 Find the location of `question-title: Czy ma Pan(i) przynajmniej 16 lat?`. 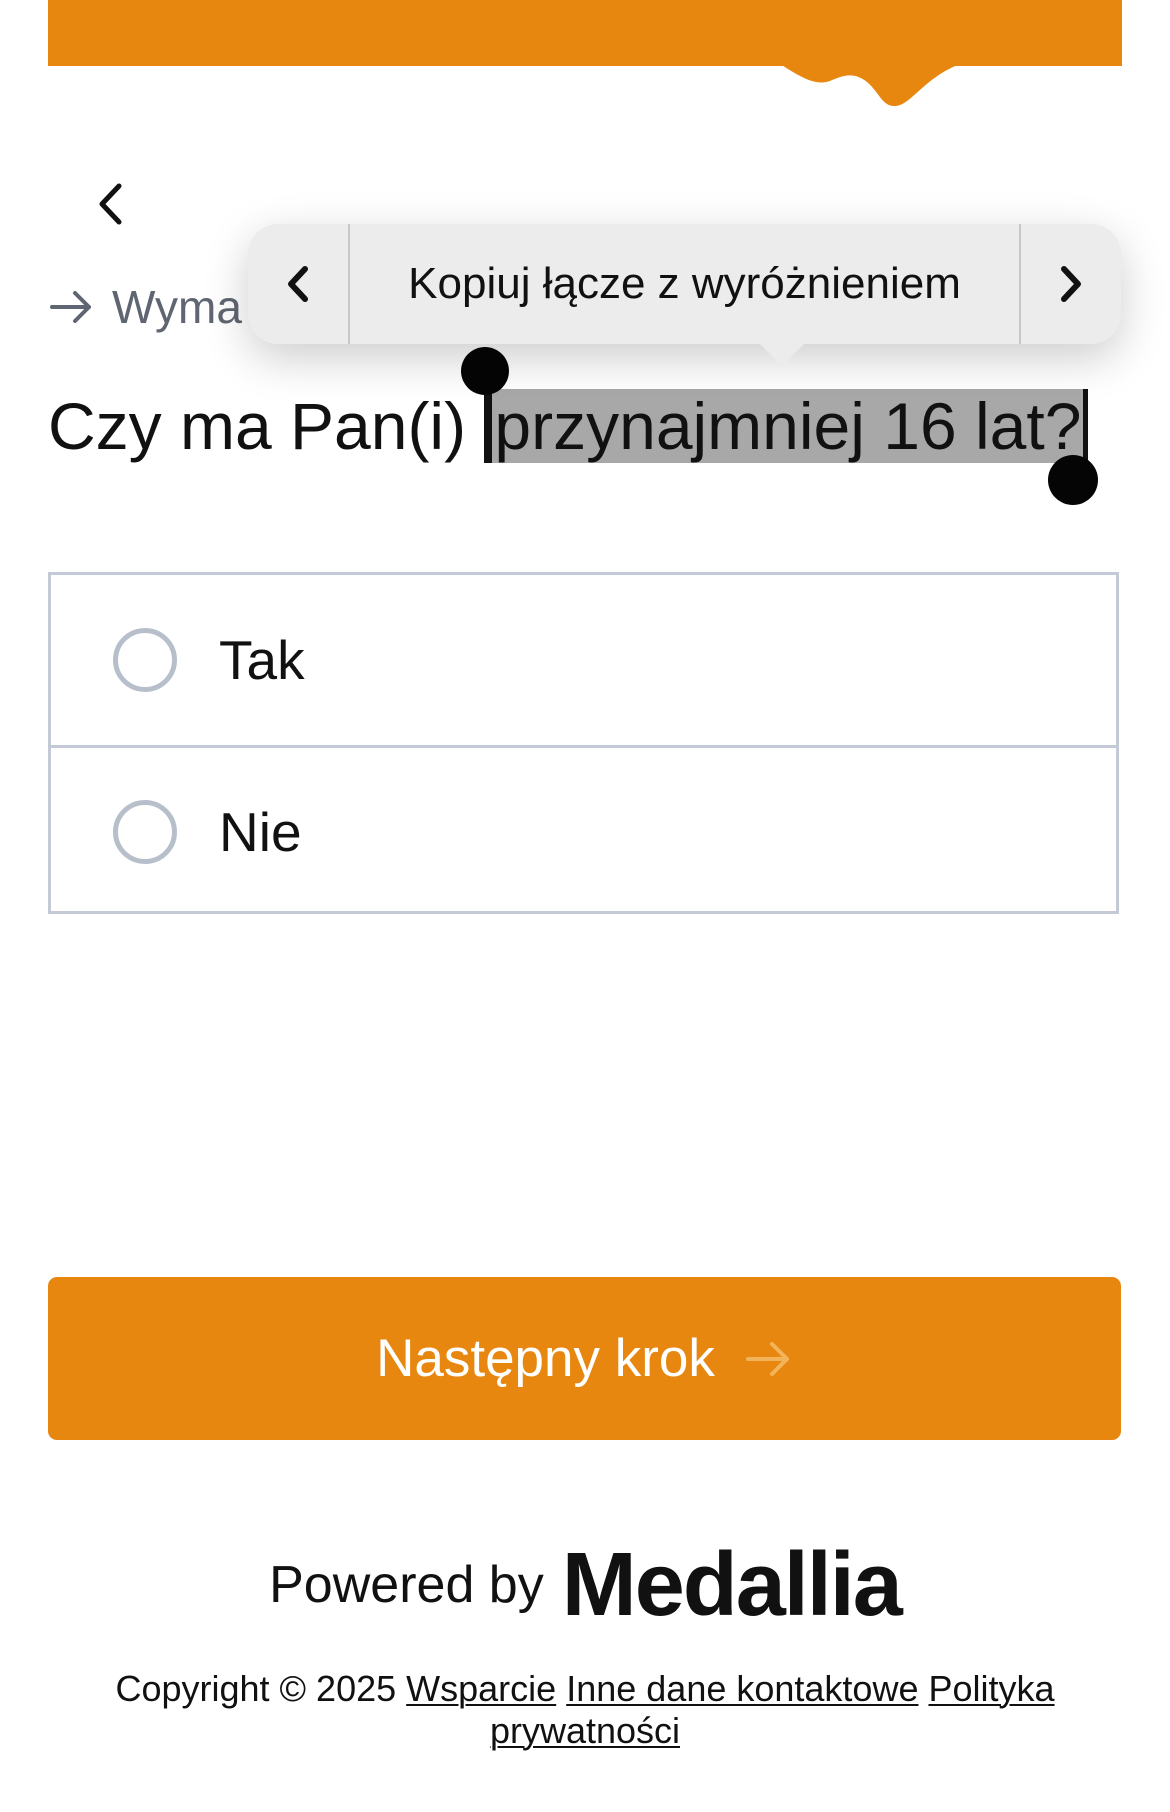

question-title: Czy ma Pan(i) przynajmniej 16 lat? is located at coordinates (588, 426).